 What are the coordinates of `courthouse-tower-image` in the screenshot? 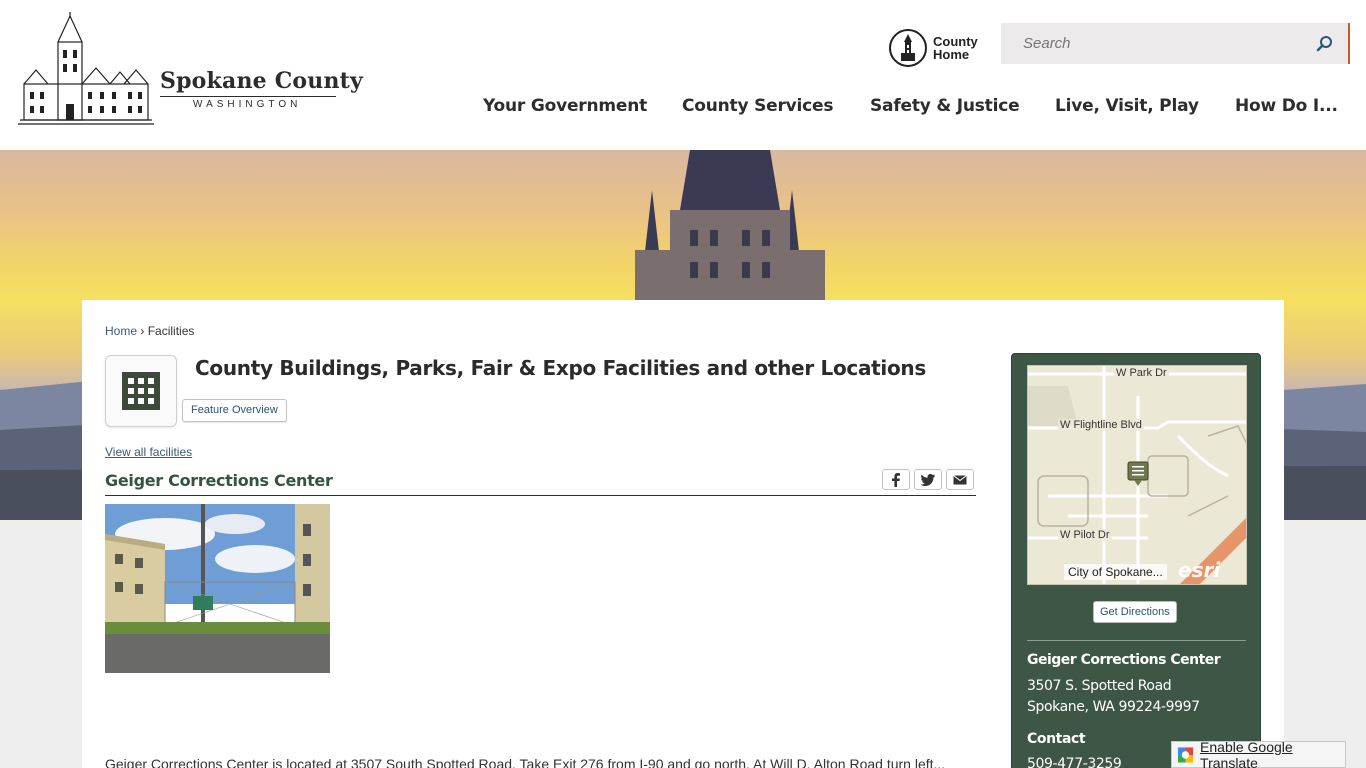 It's located at (730, 225).